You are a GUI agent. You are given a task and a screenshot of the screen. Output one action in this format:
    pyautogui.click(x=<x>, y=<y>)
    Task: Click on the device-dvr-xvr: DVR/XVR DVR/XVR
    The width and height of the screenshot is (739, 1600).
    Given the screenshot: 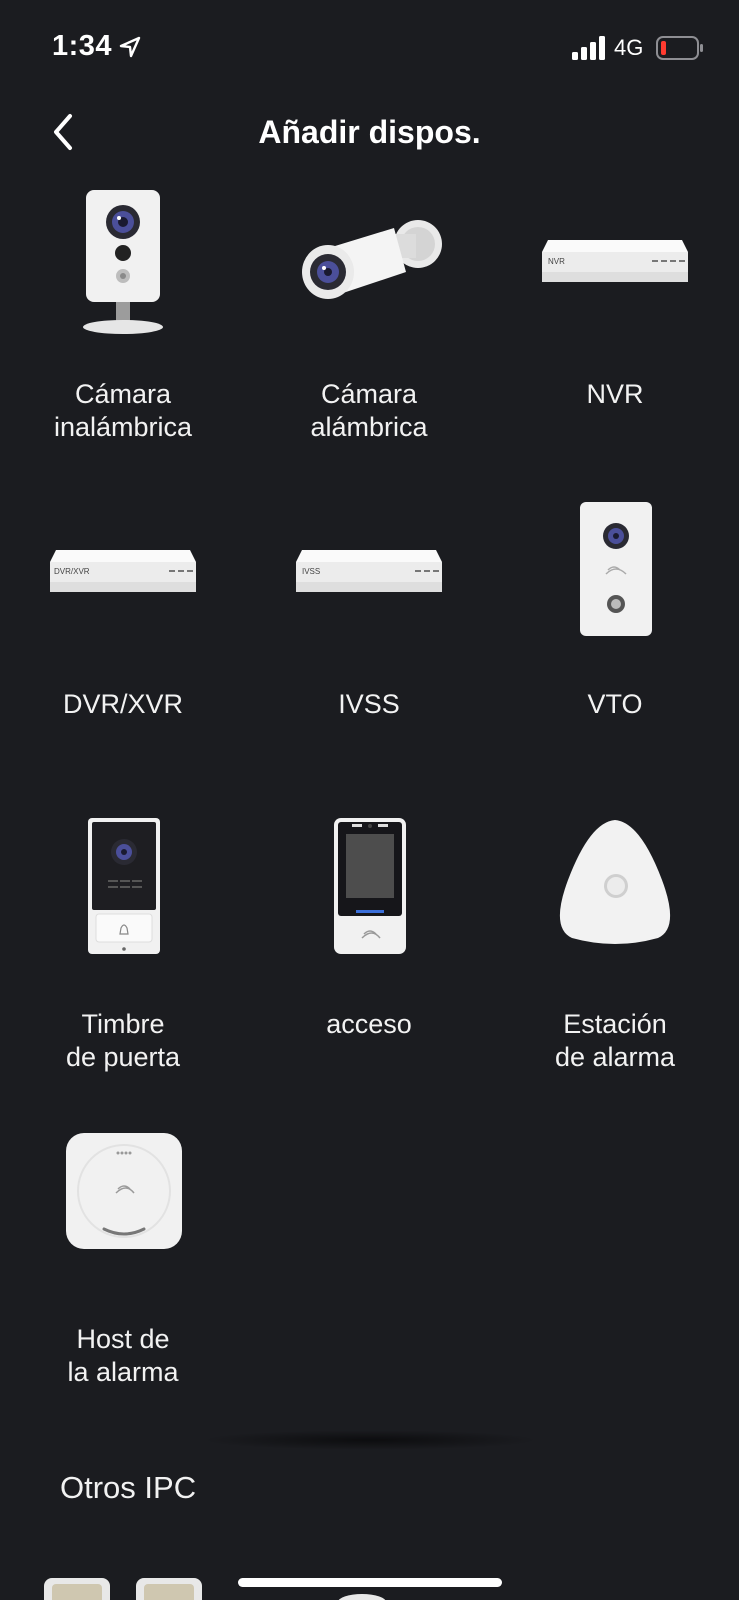 What is the action you would take?
    pyautogui.click(x=123, y=640)
    